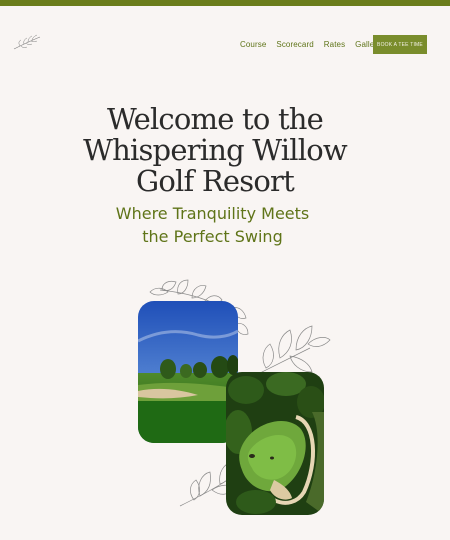  Describe the element at coordinates (212, 236) in the screenshot. I see `hero-subtitle-line: the Perfect Swing` at that location.